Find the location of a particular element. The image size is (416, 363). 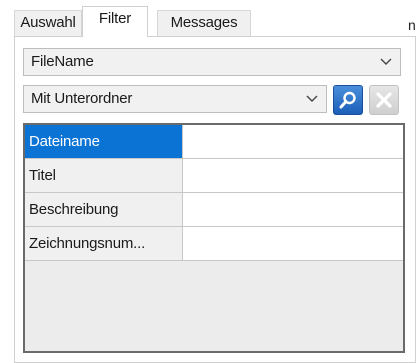

subfolder-scope-dropdown-value: Mit Unterordner is located at coordinates (82, 98).